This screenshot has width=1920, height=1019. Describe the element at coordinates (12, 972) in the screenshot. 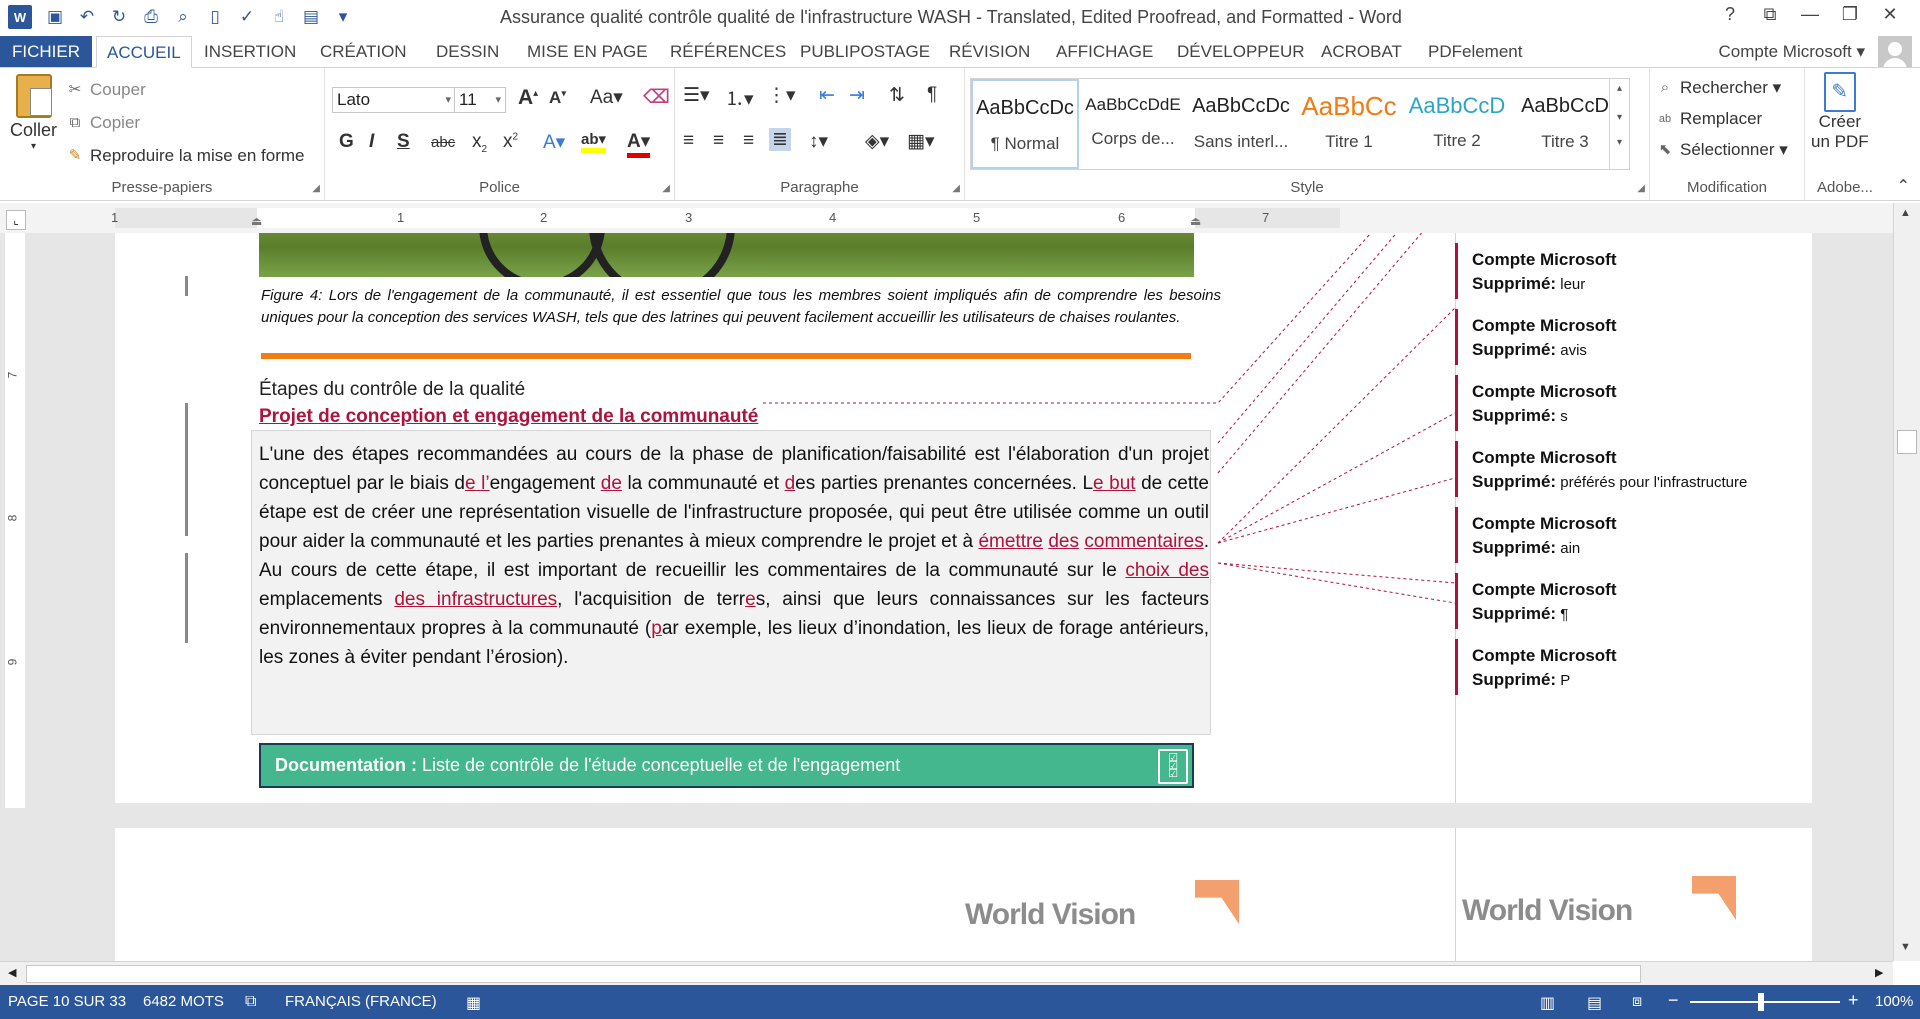

I see `scroll-left-icon: ◀` at that location.